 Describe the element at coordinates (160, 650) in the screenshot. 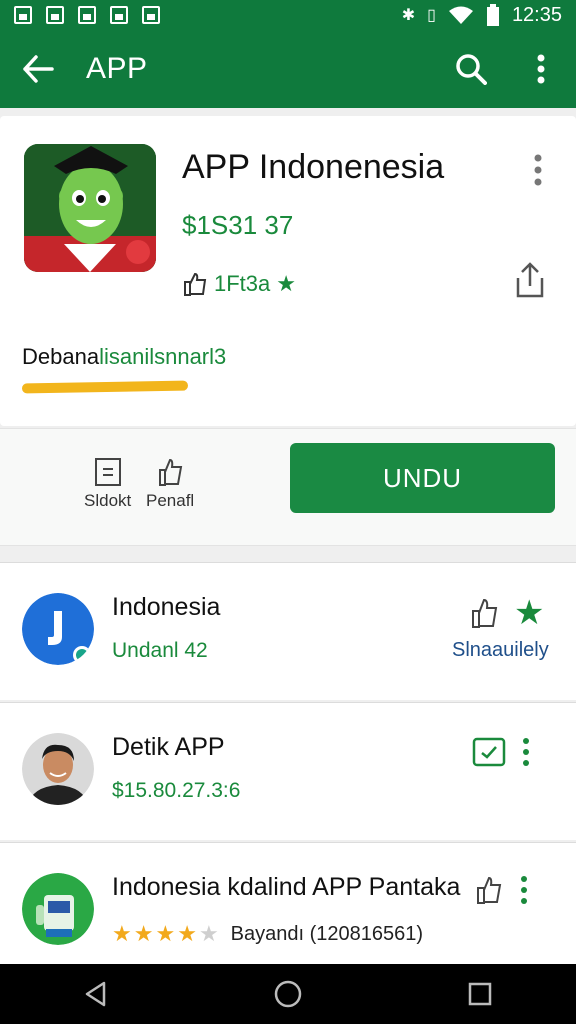

I see `list-item-subtitle: Undanl 42` at that location.